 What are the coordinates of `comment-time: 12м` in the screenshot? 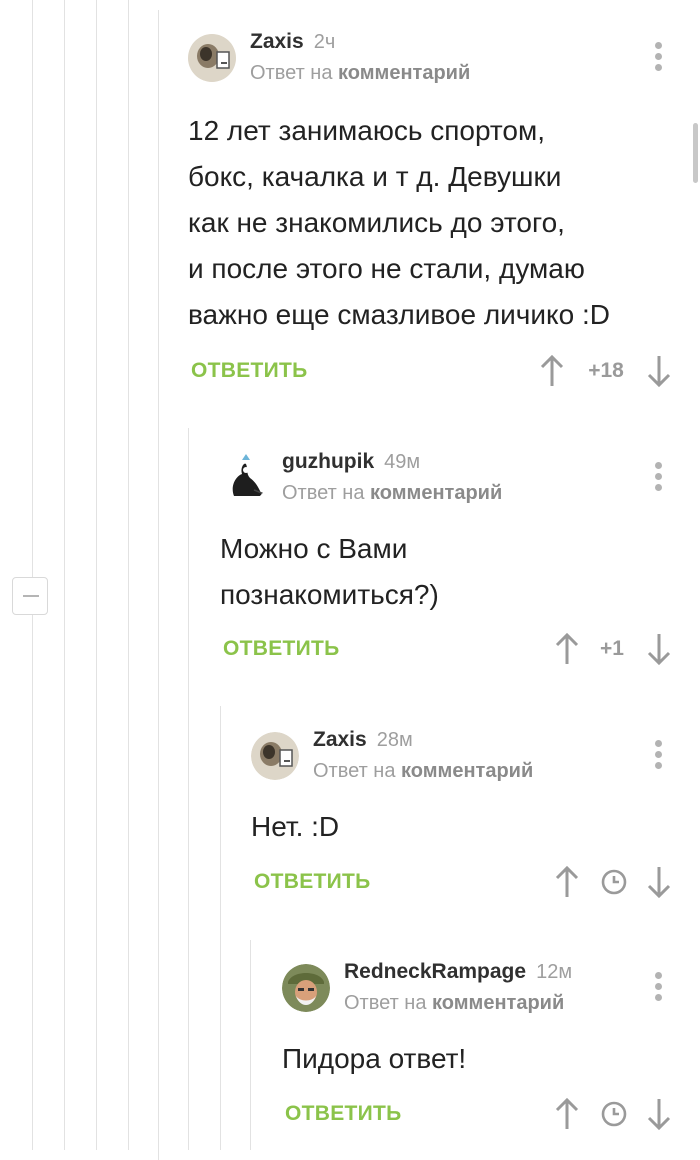 It's located at (554, 972).